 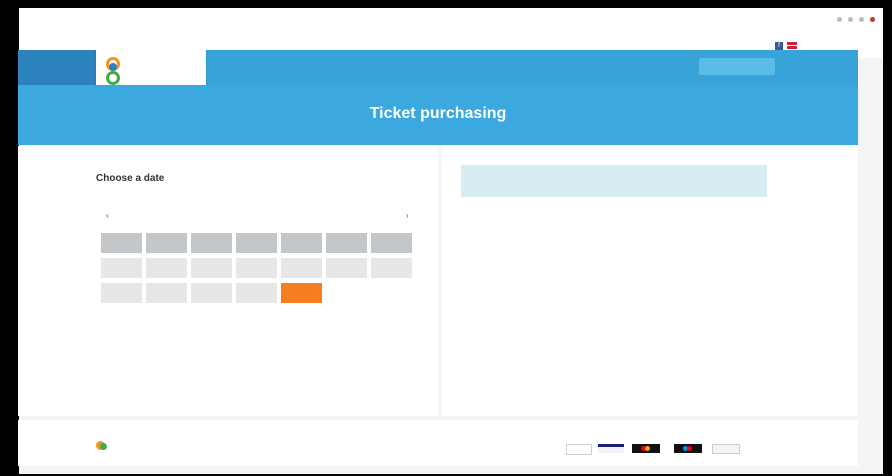 What do you see at coordinates (856, 19) in the screenshot?
I see `browser-toolbar-icons` at bounding box center [856, 19].